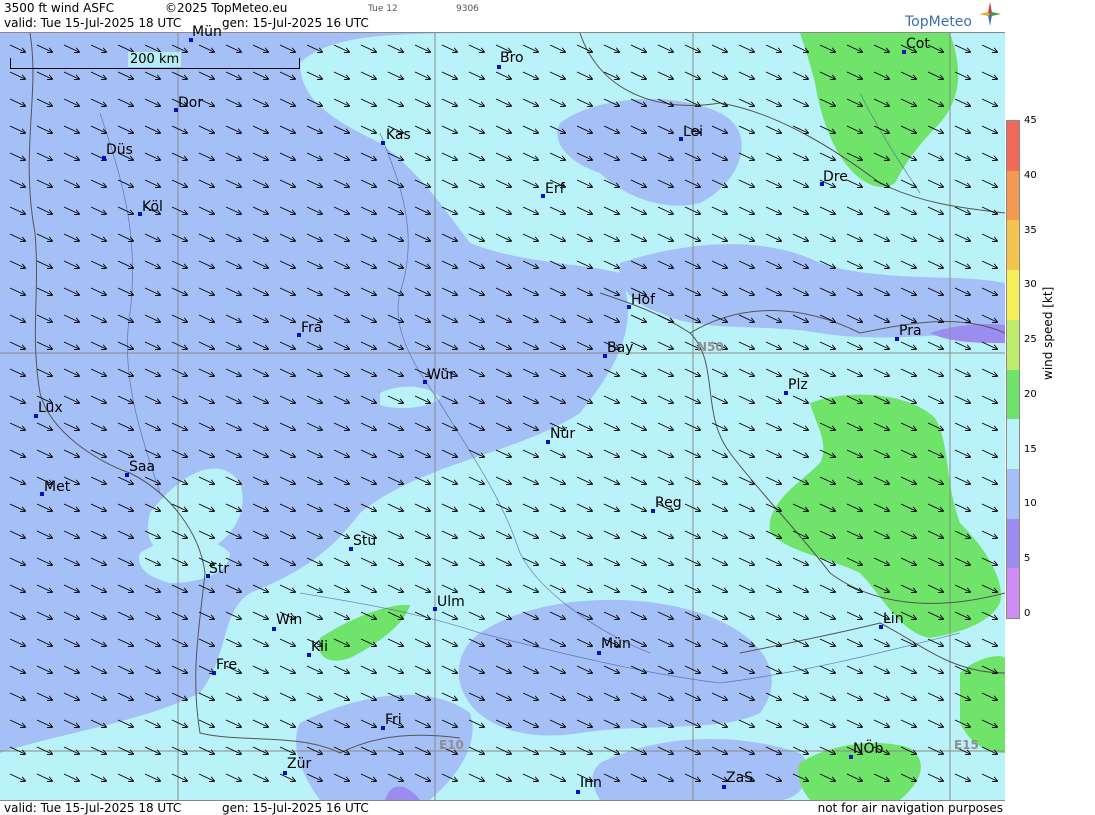 This screenshot has width=1095, height=815. What do you see at coordinates (319, 647) in the screenshot?
I see `city-label: Kli` at bounding box center [319, 647].